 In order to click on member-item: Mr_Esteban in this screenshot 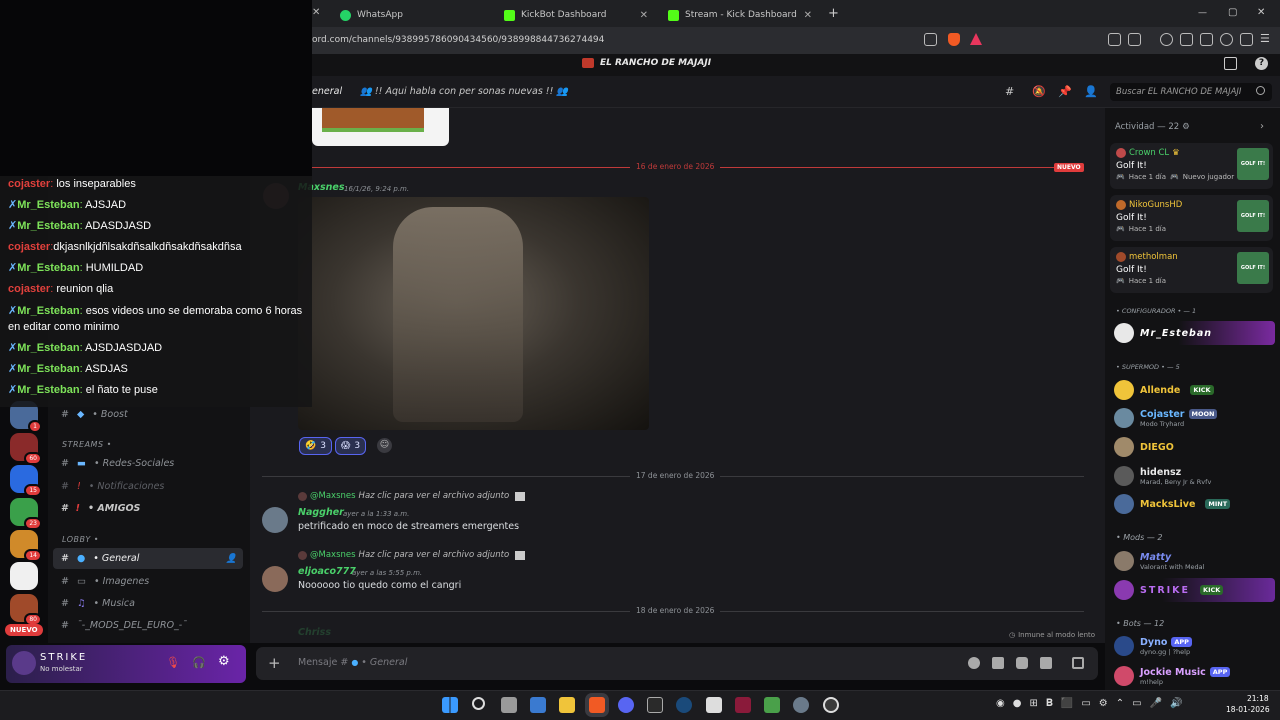, I will do `click(1194, 333)`.